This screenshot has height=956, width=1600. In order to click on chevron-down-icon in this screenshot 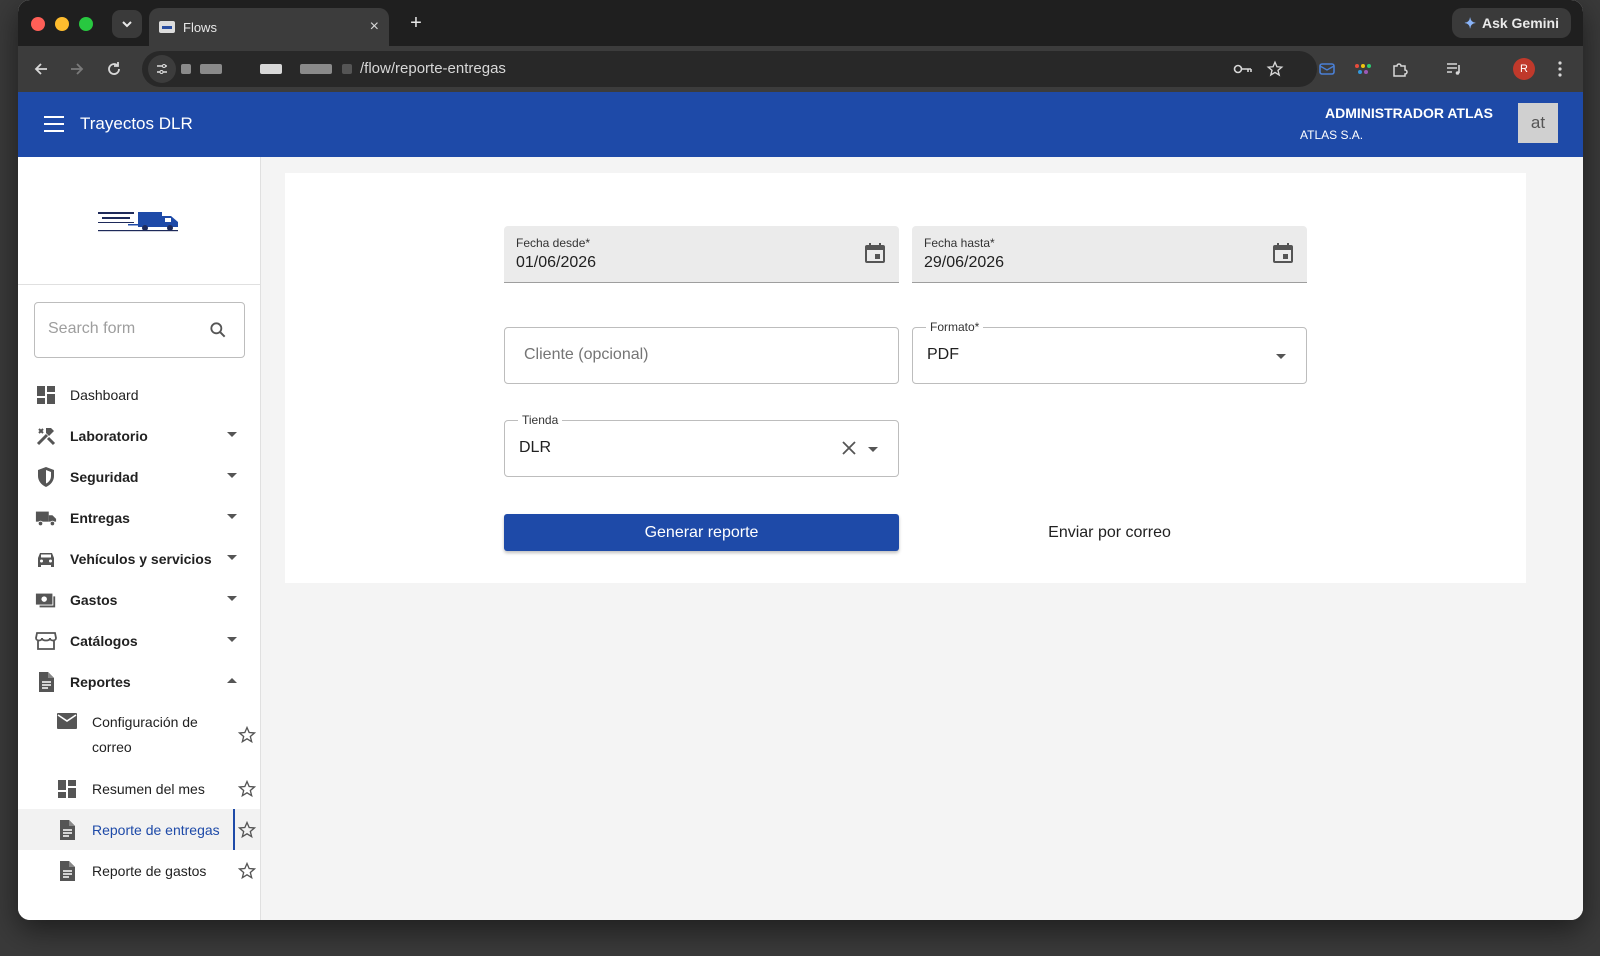, I will do `click(127, 24)`.